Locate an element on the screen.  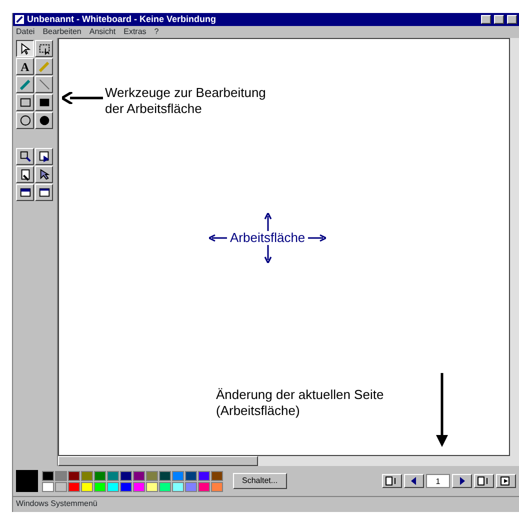
down-arrow is located at coordinates (268, 254).